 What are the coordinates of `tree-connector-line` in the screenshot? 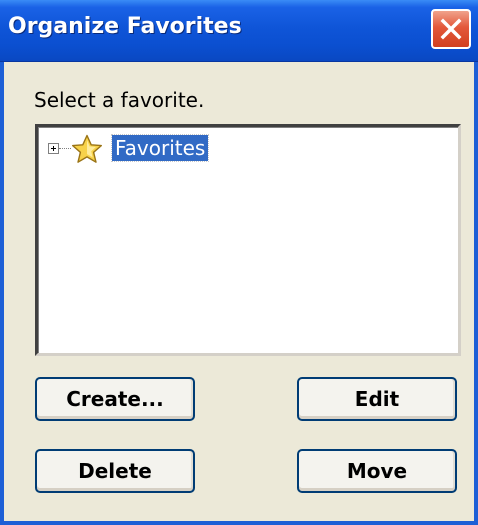 It's located at (65, 148).